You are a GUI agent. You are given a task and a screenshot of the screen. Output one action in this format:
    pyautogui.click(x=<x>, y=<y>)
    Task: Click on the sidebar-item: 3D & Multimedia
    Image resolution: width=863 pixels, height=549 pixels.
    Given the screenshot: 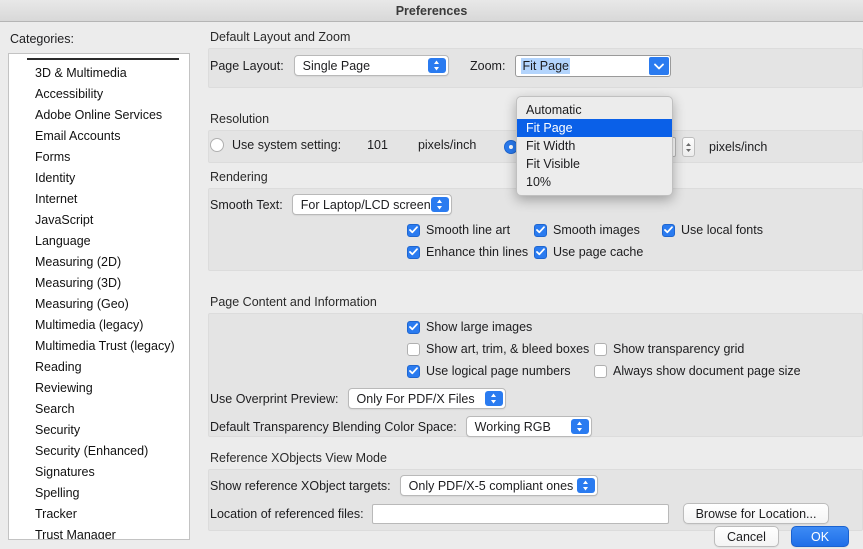 What is the action you would take?
    pyautogui.click(x=99, y=73)
    